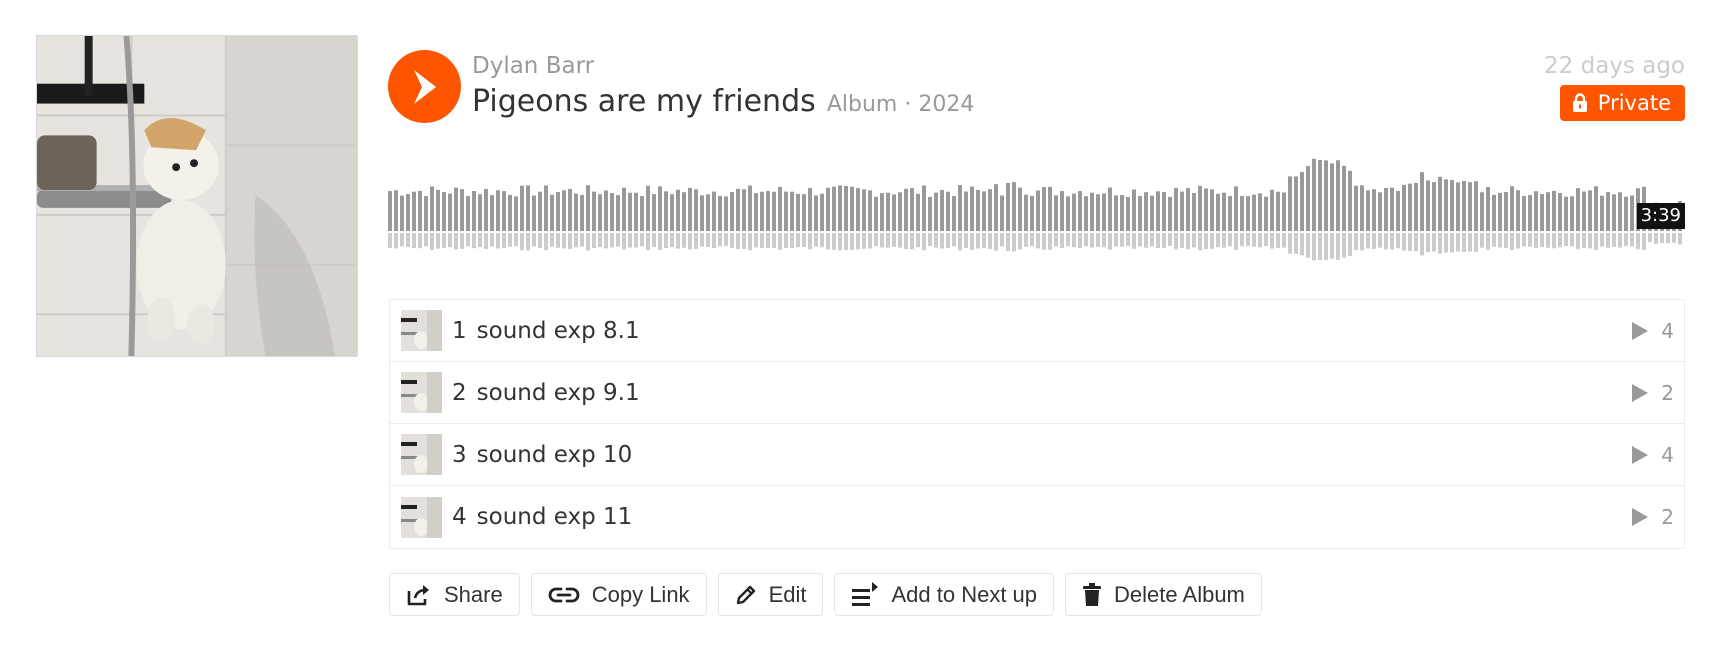 The image size is (1721, 651). Describe the element at coordinates (900, 104) in the screenshot. I see `album-meta: Album · 2024` at that location.